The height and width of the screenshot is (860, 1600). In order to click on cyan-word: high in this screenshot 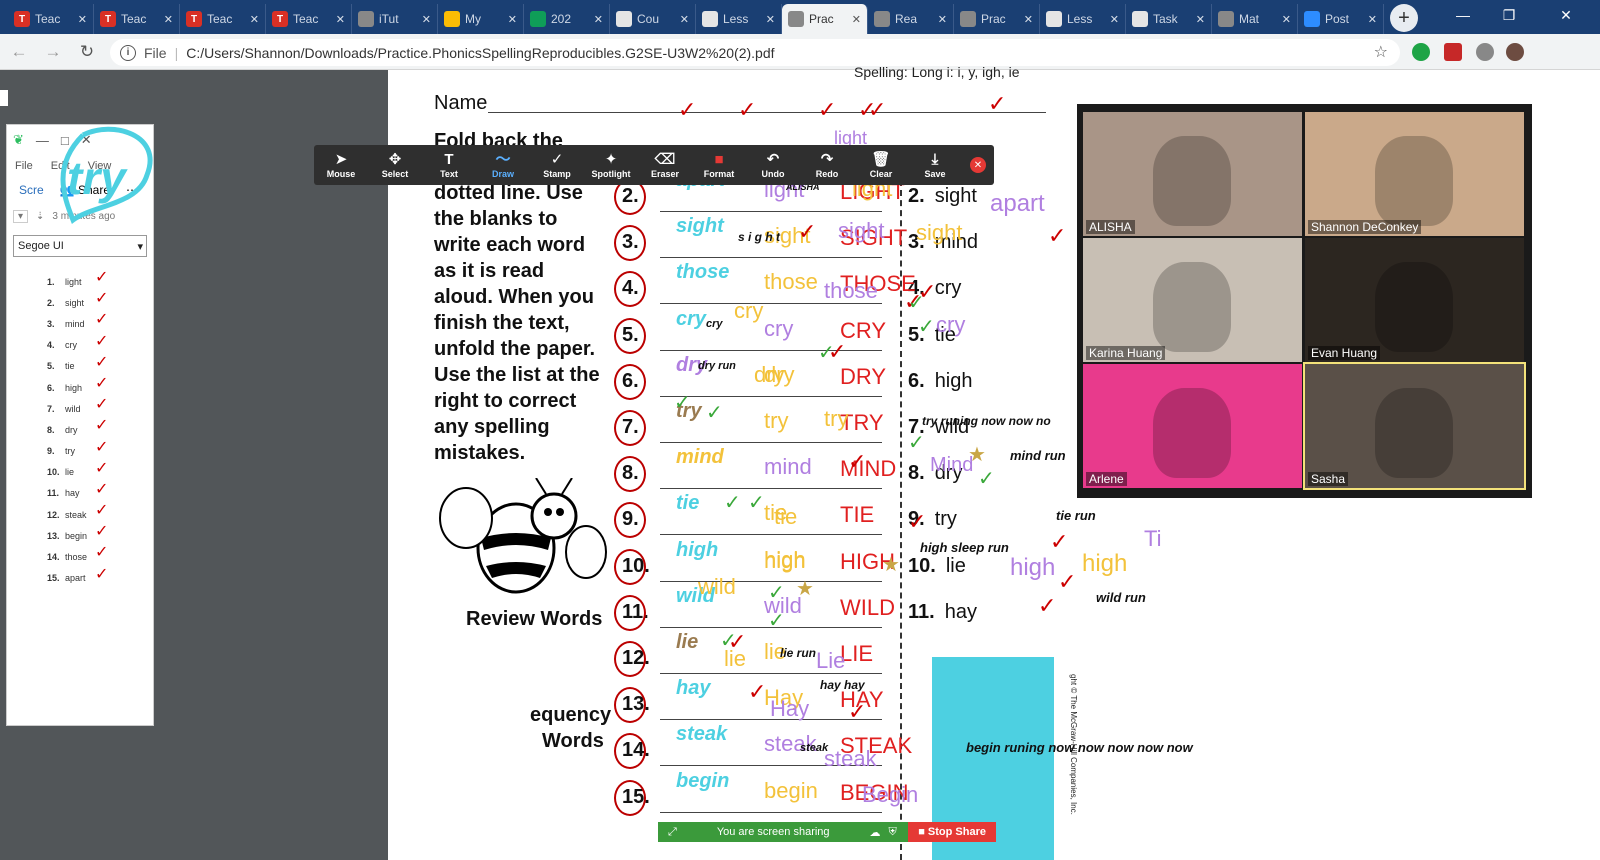, I will do `click(697, 549)`.